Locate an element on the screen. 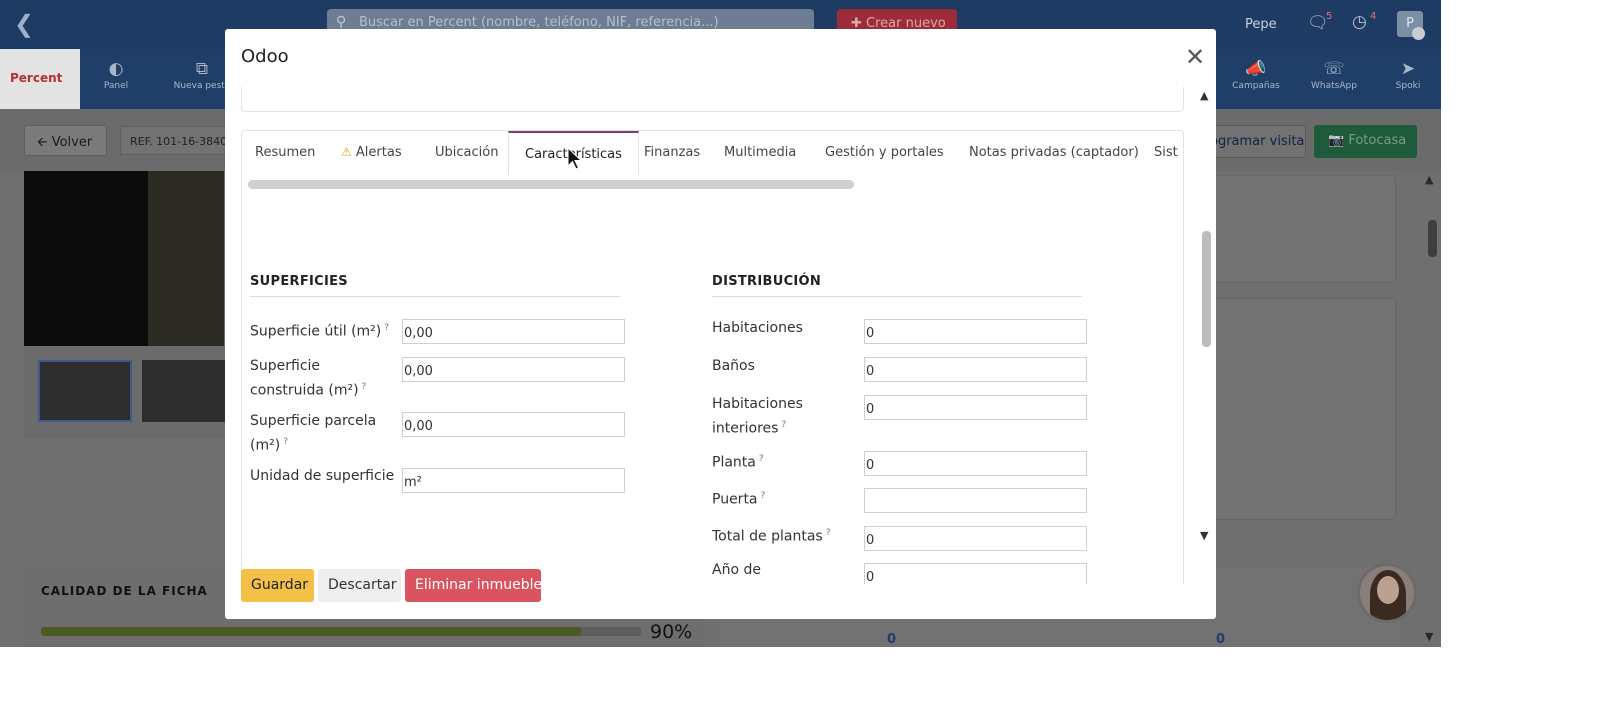  stat-value: 0 is located at coordinates (892, 639).